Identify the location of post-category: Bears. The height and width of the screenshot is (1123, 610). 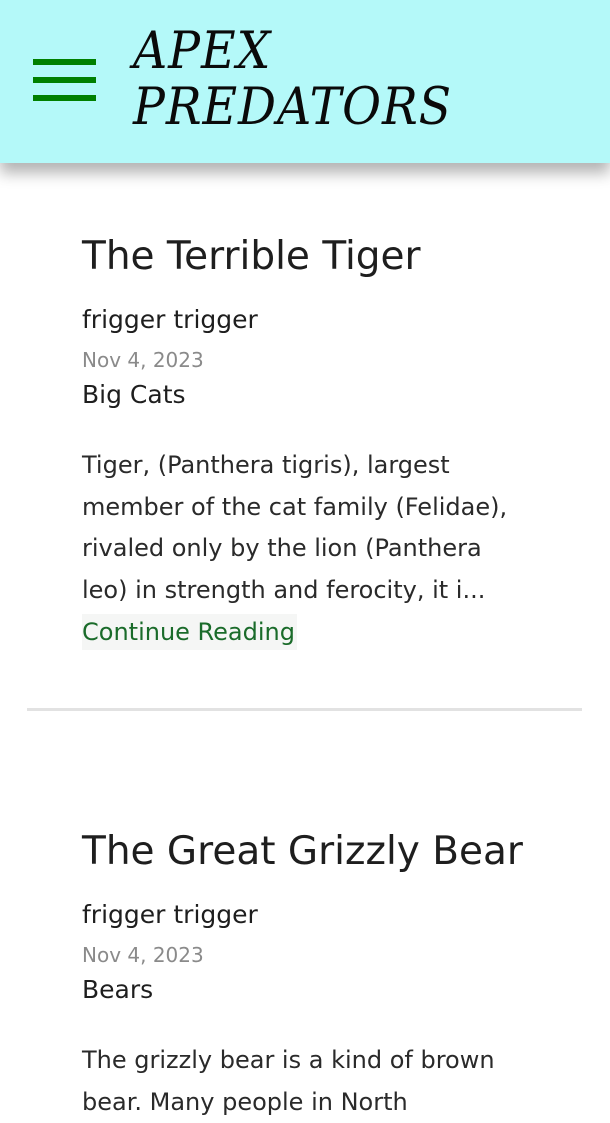
(117, 990).